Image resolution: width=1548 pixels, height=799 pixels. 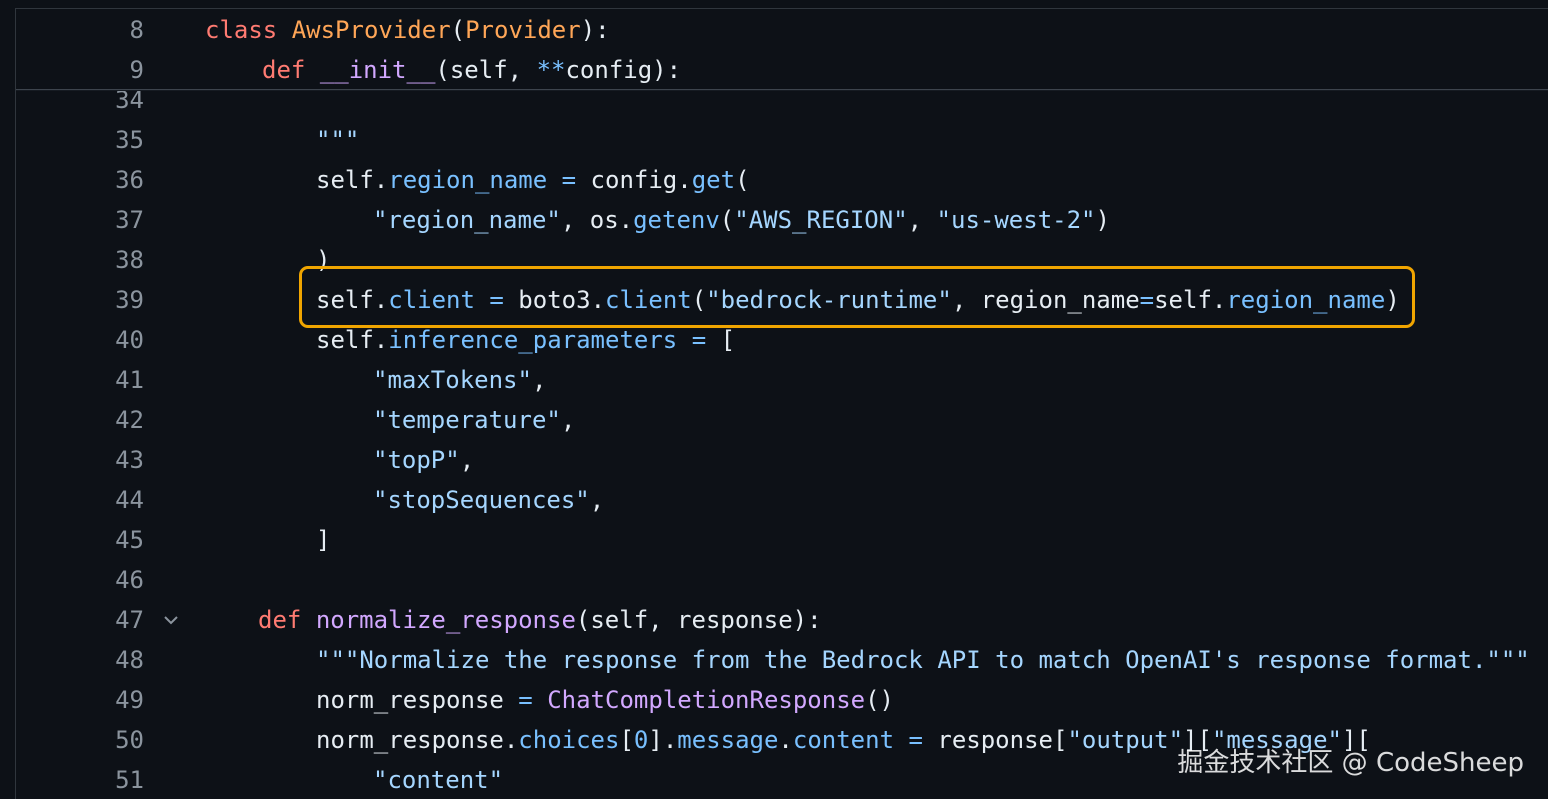 What do you see at coordinates (80, 380) in the screenshot?
I see `line-number: 41` at bounding box center [80, 380].